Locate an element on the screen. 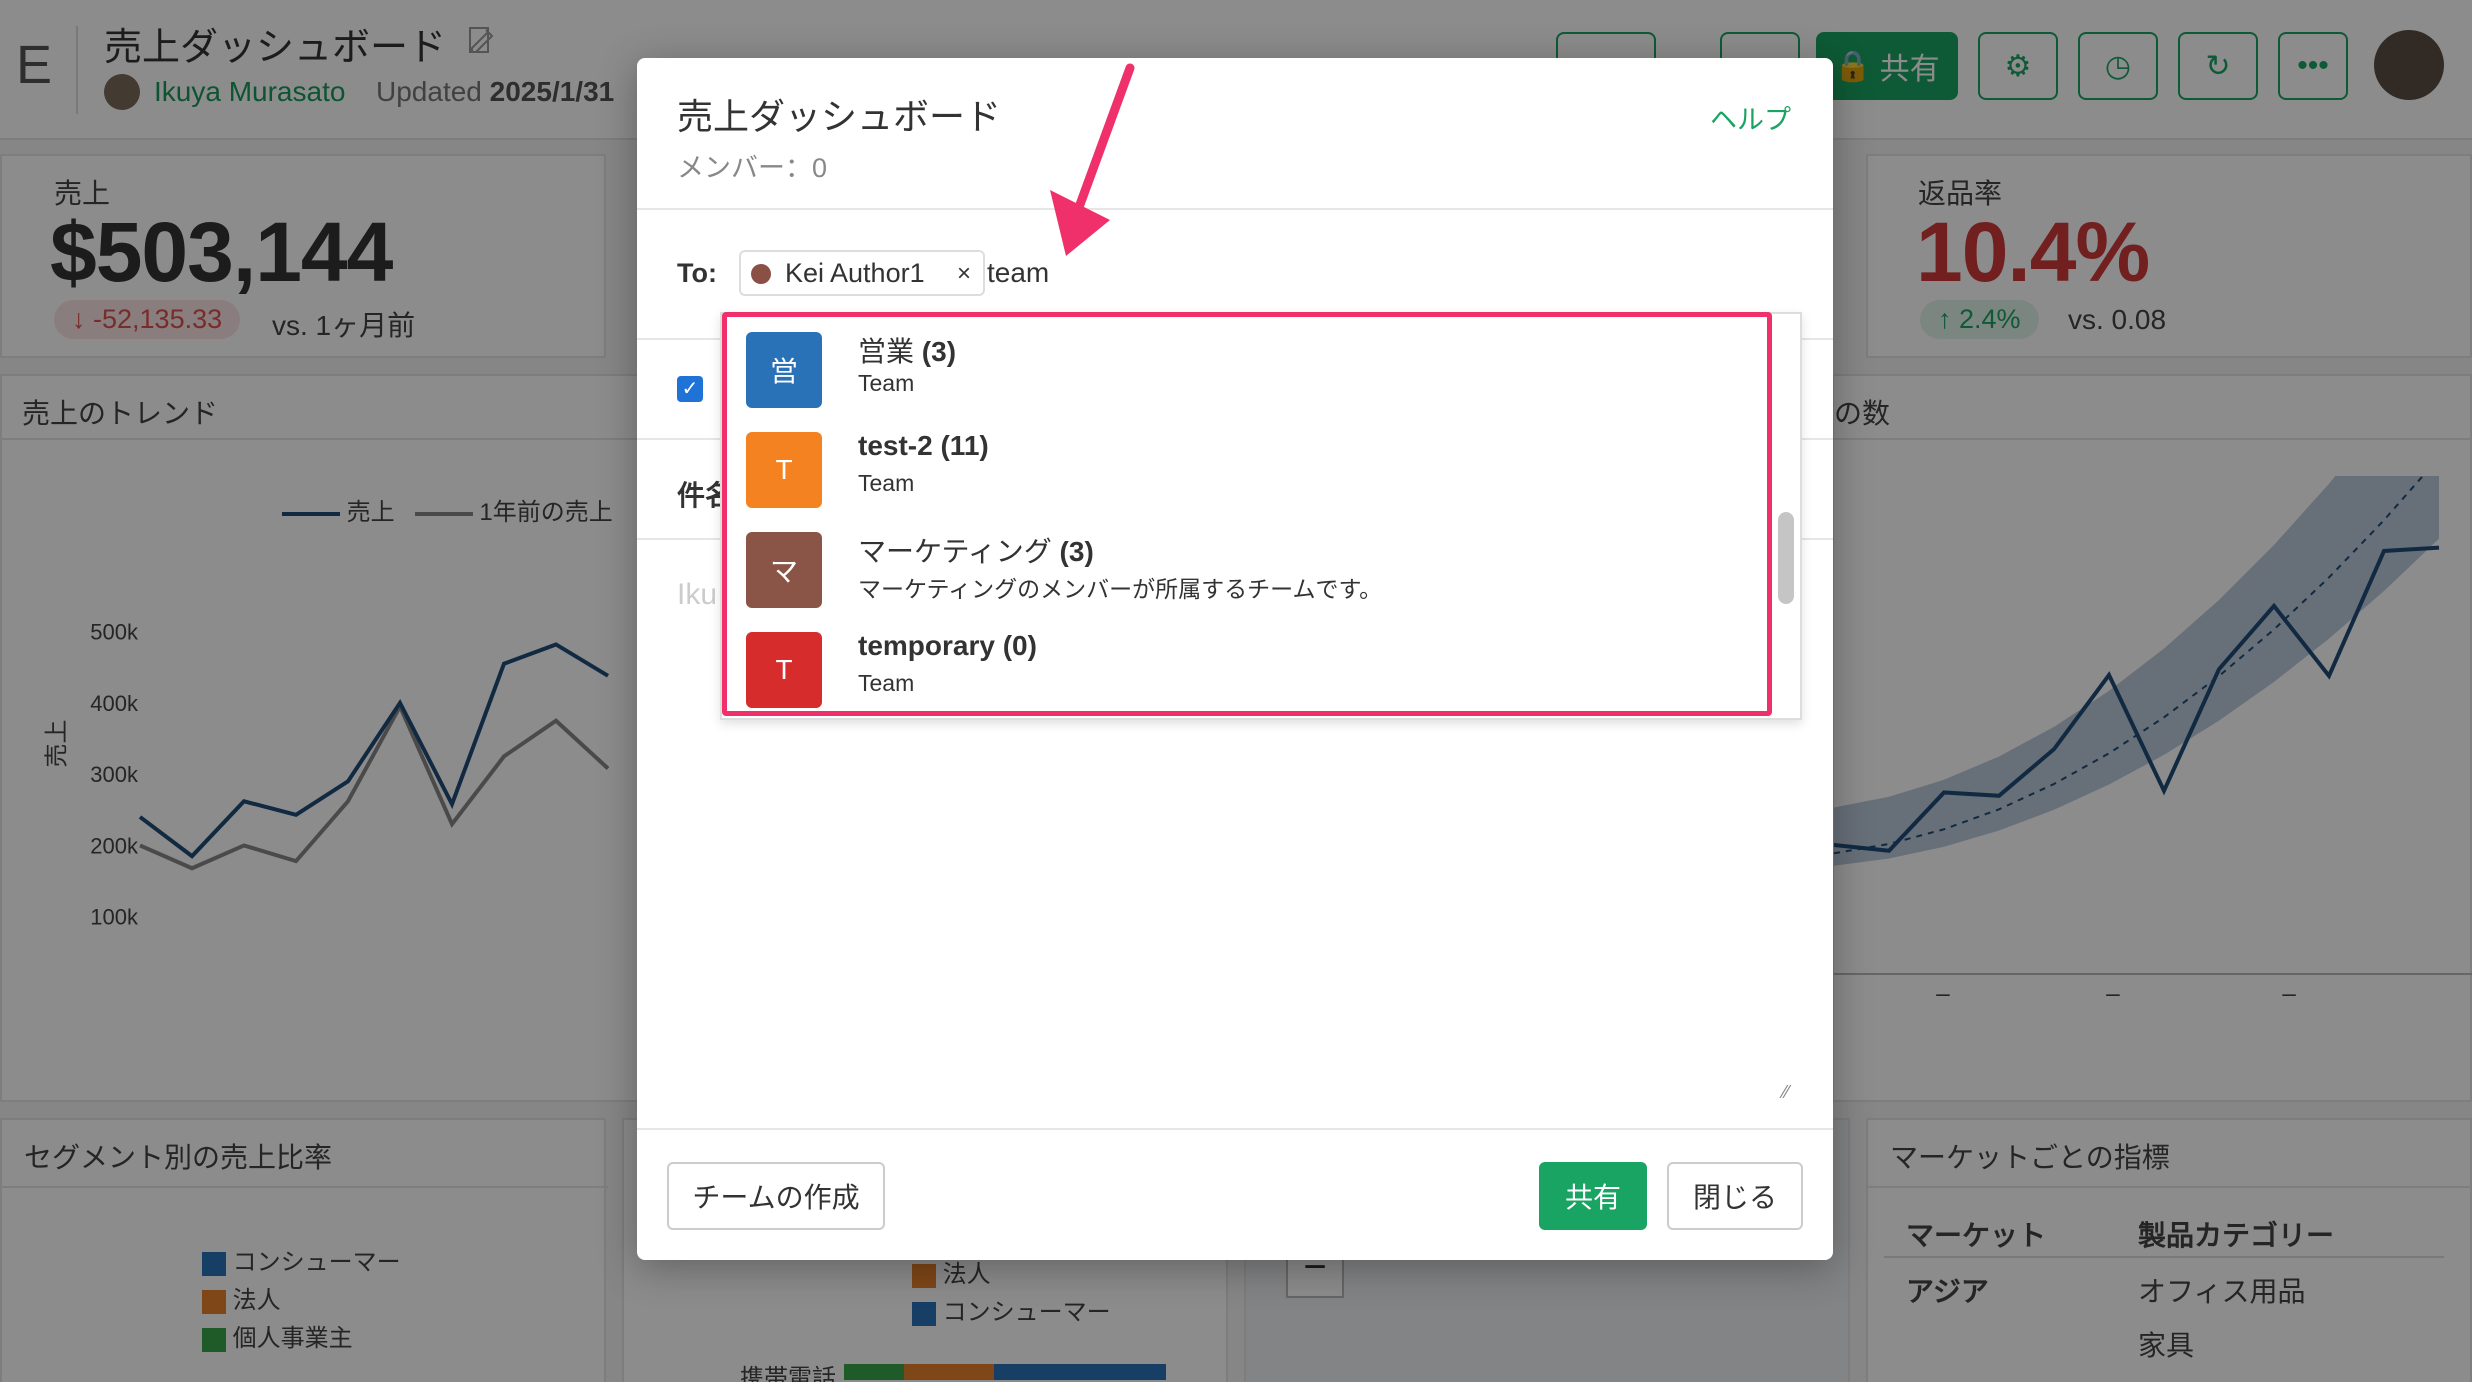 The width and height of the screenshot is (2472, 1382). help-link: ヘルプ is located at coordinates (1750, 117).